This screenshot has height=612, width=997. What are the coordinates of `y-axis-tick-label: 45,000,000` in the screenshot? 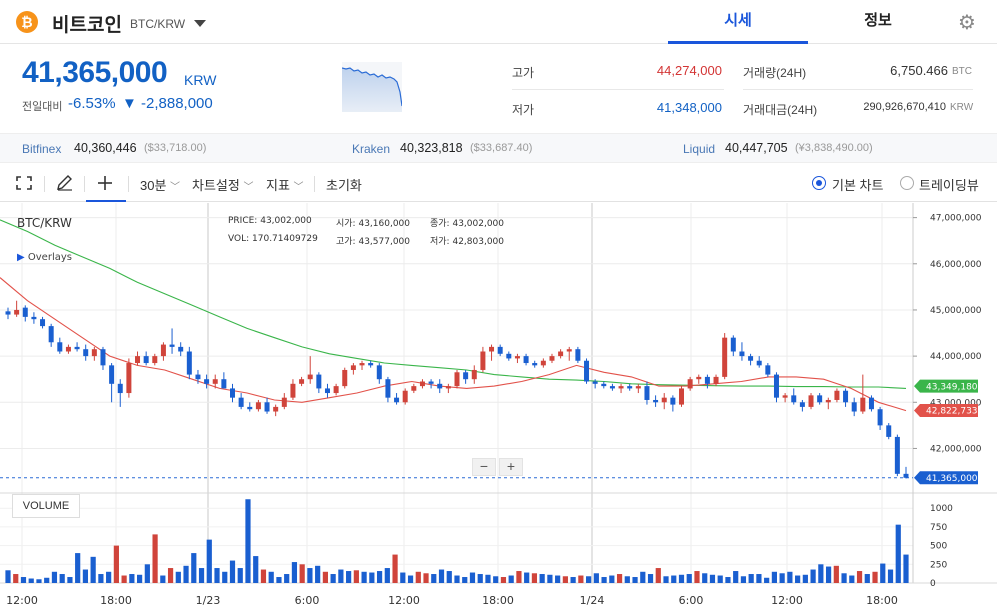 It's located at (956, 311).